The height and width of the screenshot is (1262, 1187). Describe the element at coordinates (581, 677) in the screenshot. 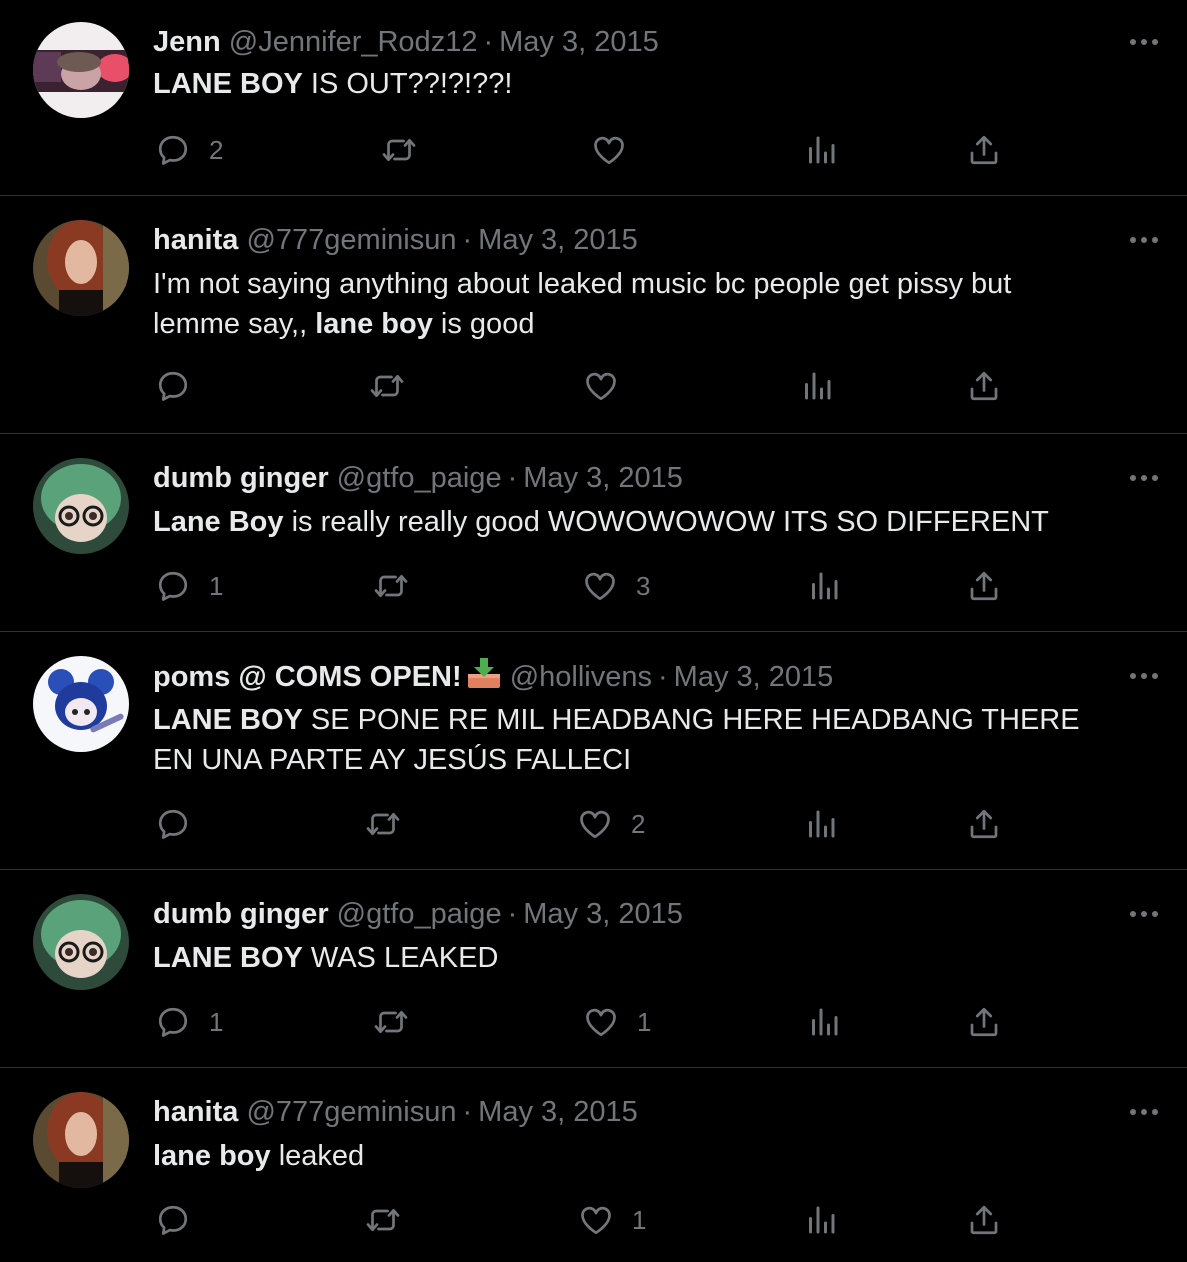

I see `user-handle: @hollivens` at that location.